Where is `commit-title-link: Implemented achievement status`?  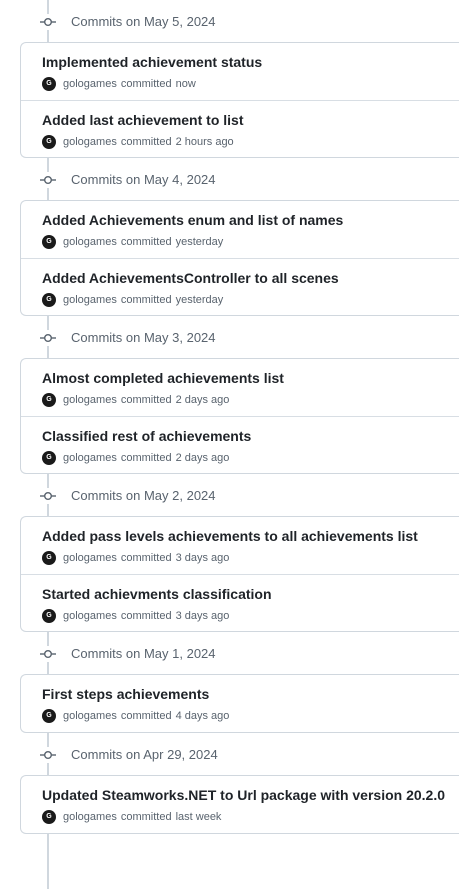
commit-title-link: Implemented achievement status is located at coordinates (250, 62).